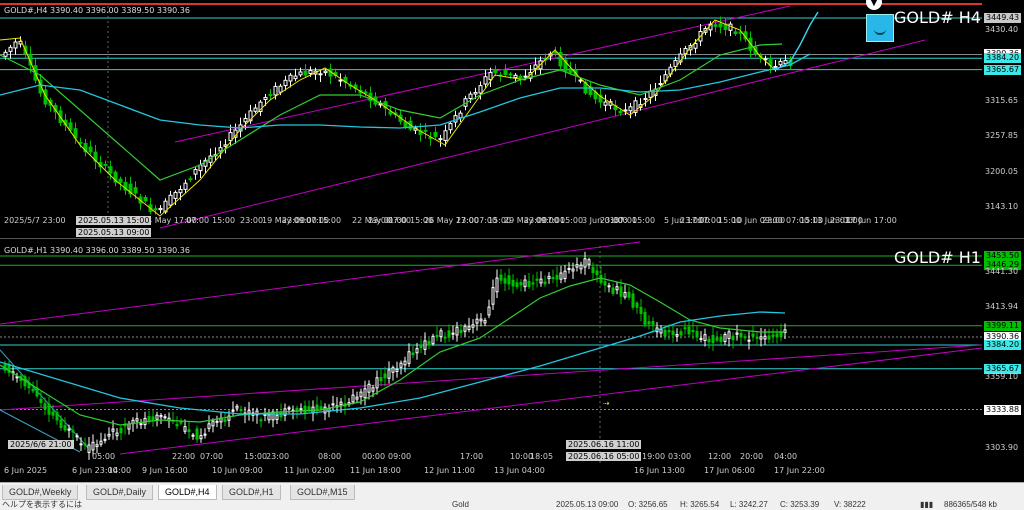 Image resolution: width=1024 pixels, height=510 pixels. Describe the element at coordinates (542, 456) in the screenshot. I see `h1-time-label: 18:05` at that location.